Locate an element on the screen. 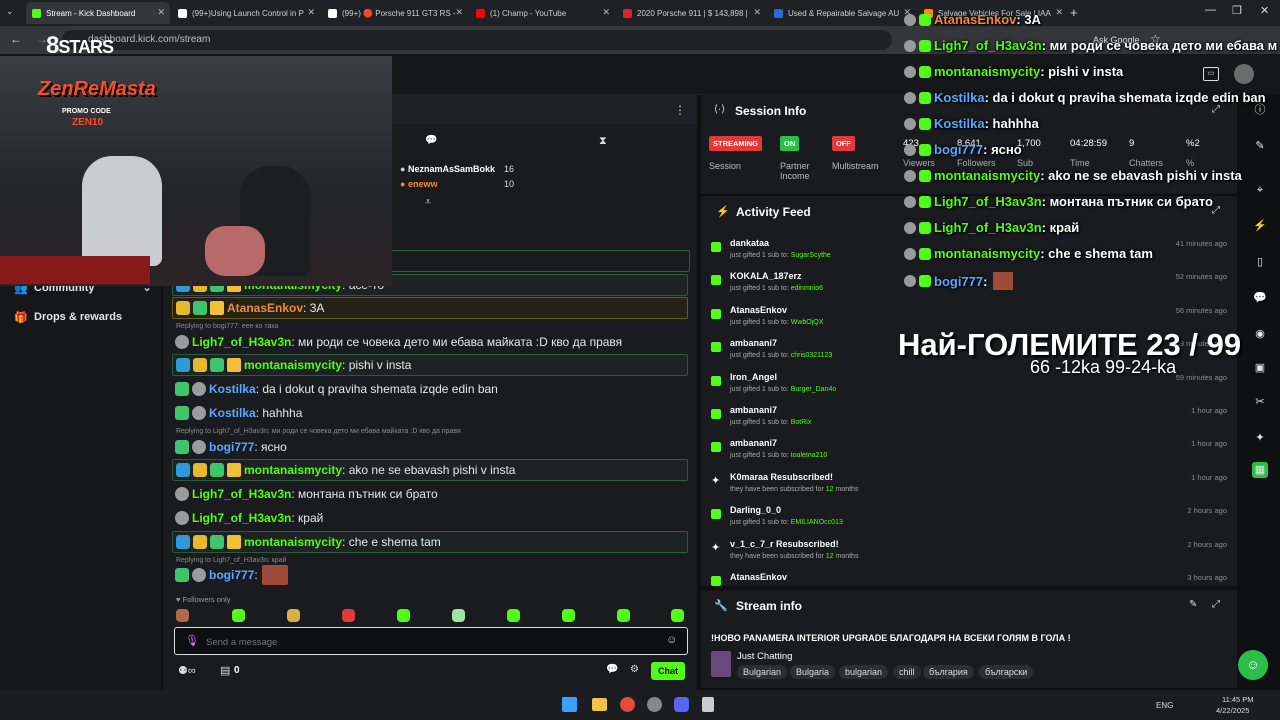  start-icon is located at coordinates (569, 704).